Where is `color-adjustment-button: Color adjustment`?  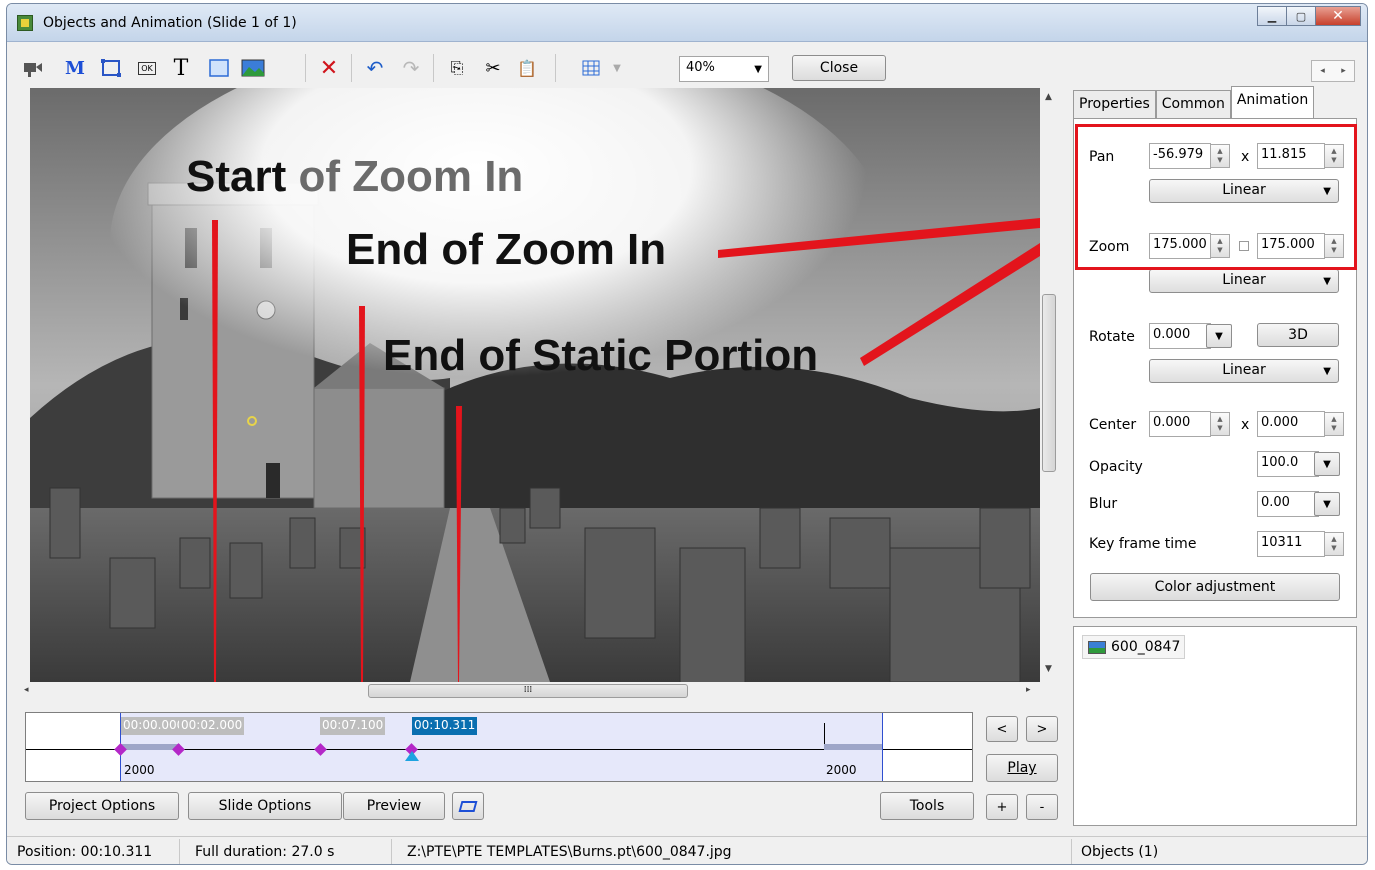
color-adjustment-button: Color adjustment is located at coordinates (1215, 587).